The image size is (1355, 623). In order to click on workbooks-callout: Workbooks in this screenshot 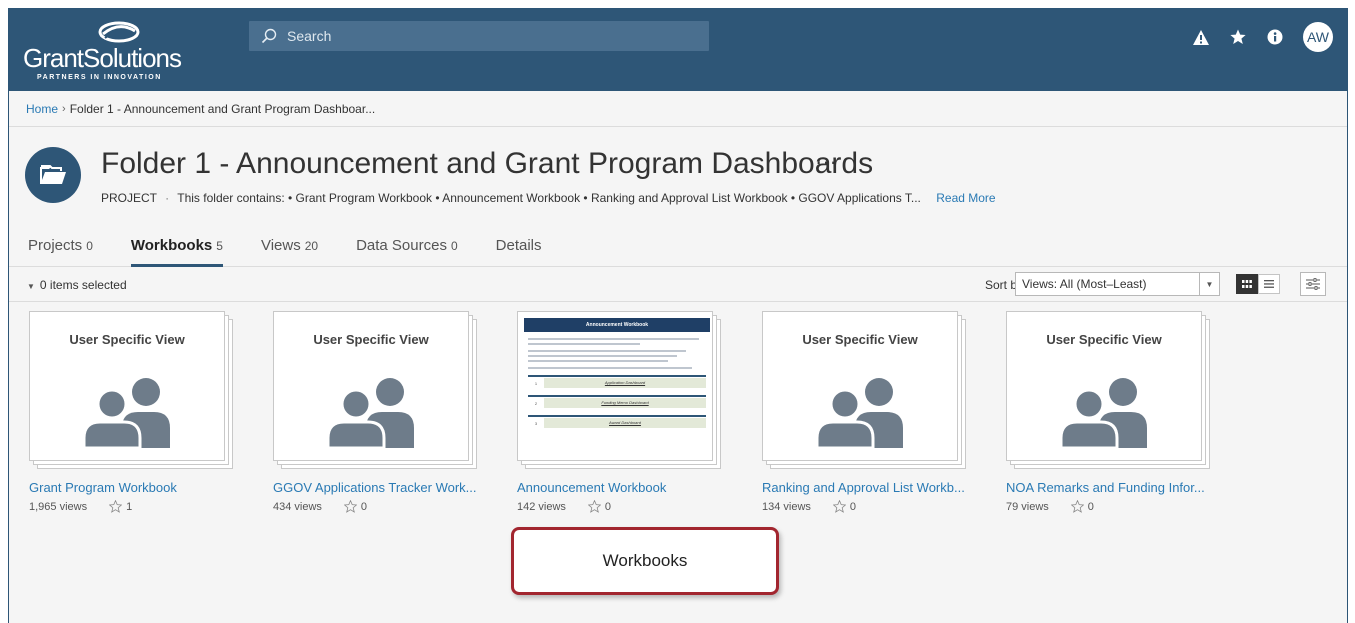, I will do `click(645, 561)`.